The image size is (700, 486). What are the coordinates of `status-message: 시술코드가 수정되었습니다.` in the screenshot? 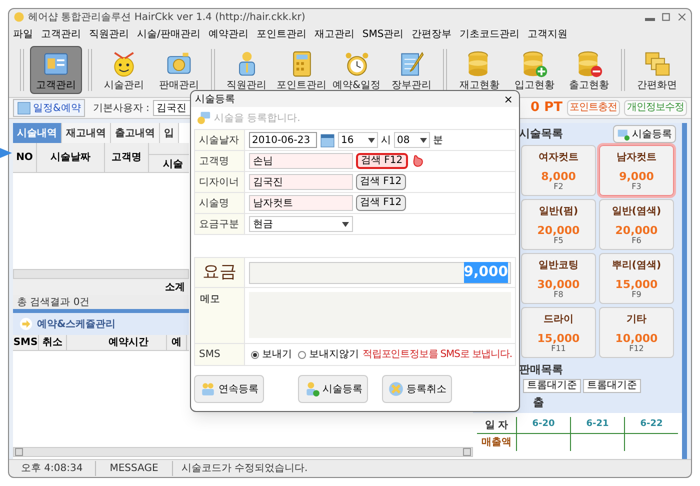 It's located at (244, 469).